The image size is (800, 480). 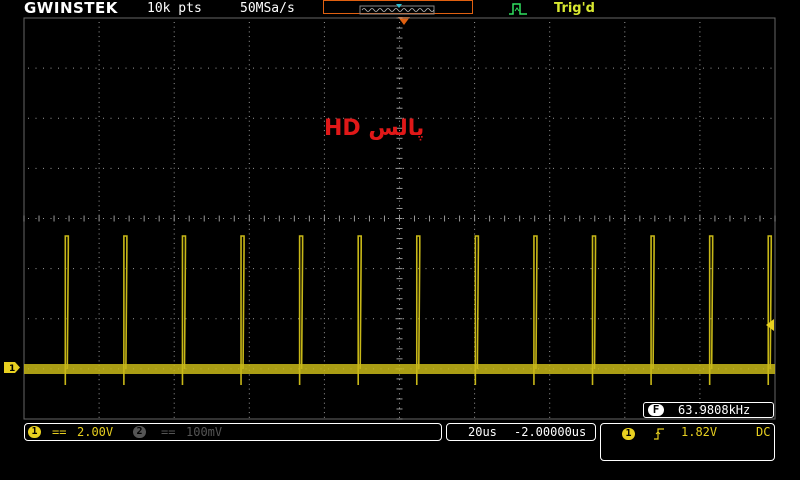 I want to click on ch1-scale: 2.00V, so click(x=95, y=432).